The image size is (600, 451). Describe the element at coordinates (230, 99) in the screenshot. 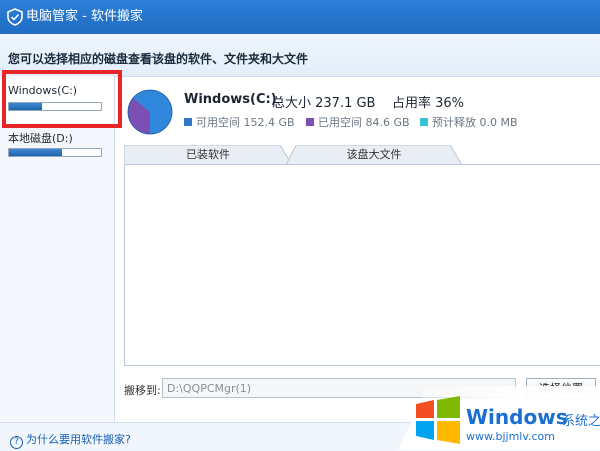

I see `disk-name: Windows(C:)` at that location.